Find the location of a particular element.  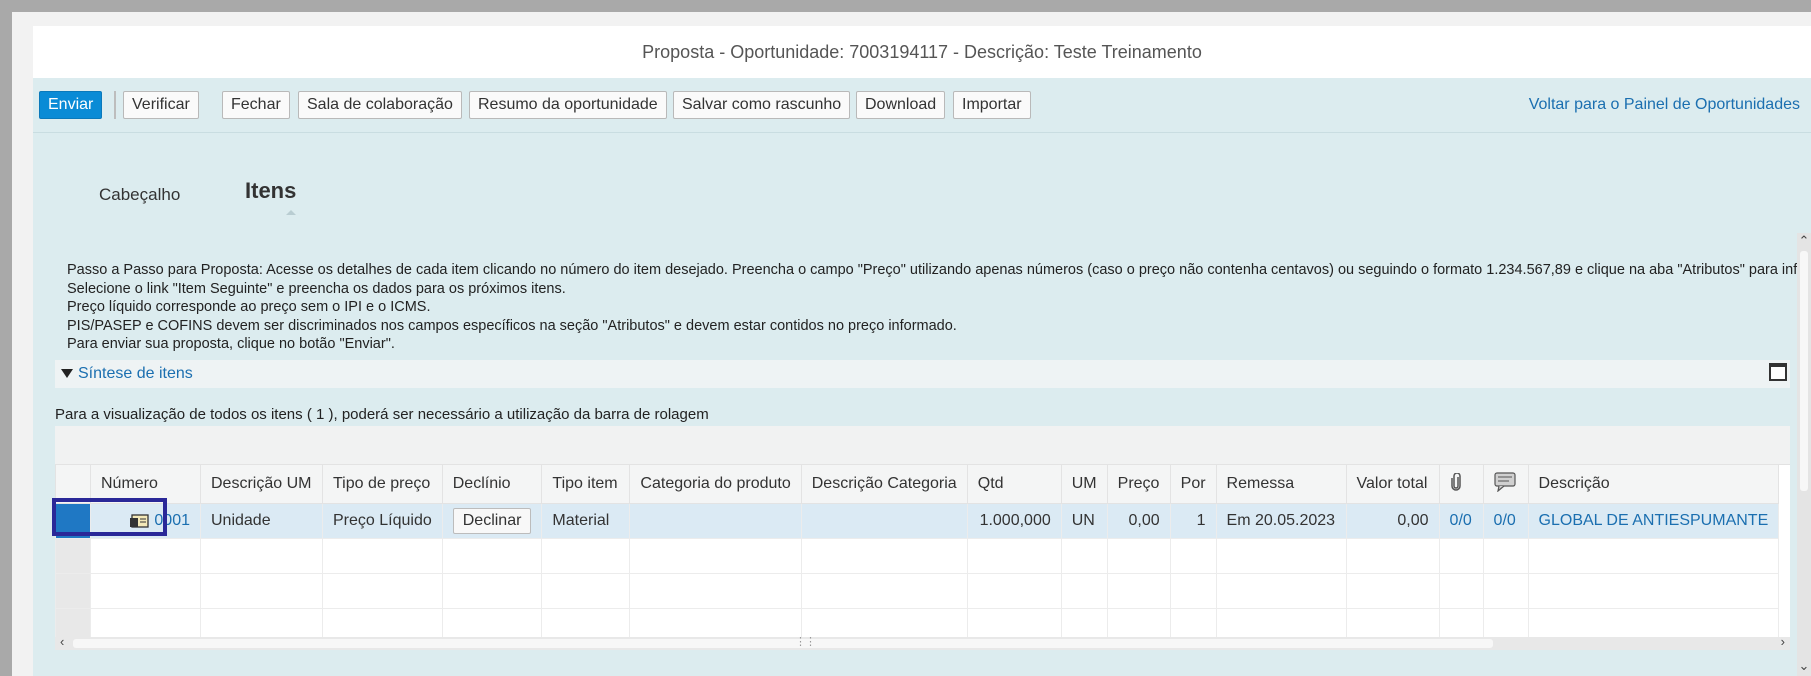

cell-tipo-preco: Preço Líquido is located at coordinates (382, 521).